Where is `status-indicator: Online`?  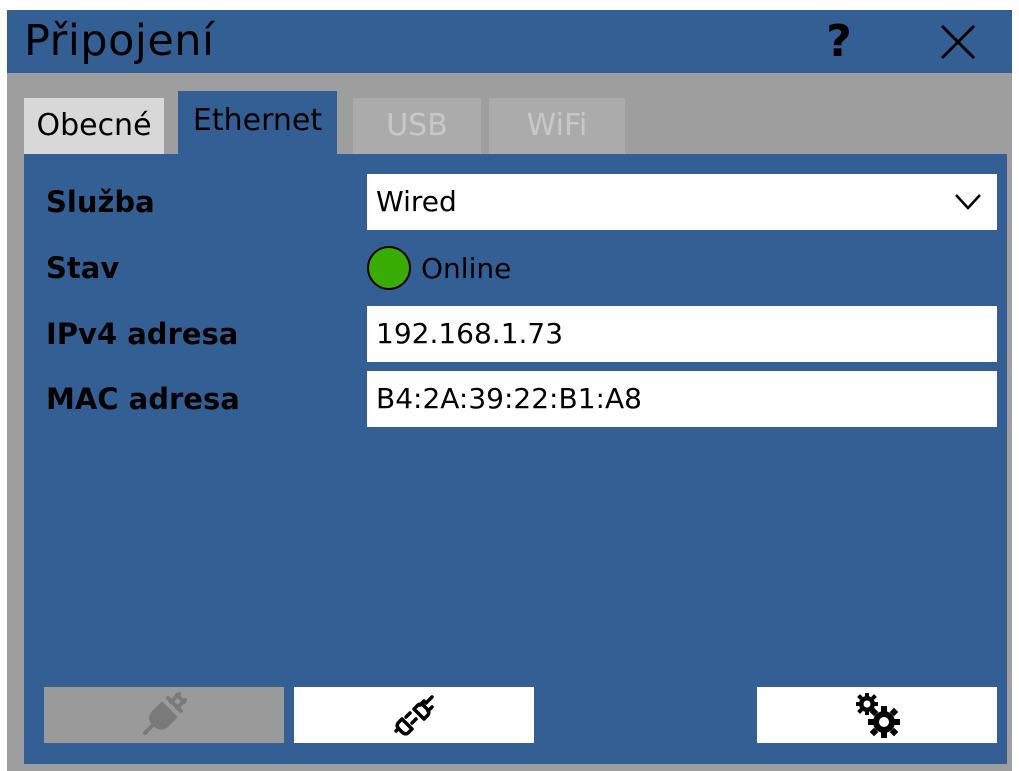
status-indicator: Online is located at coordinates (439, 268).